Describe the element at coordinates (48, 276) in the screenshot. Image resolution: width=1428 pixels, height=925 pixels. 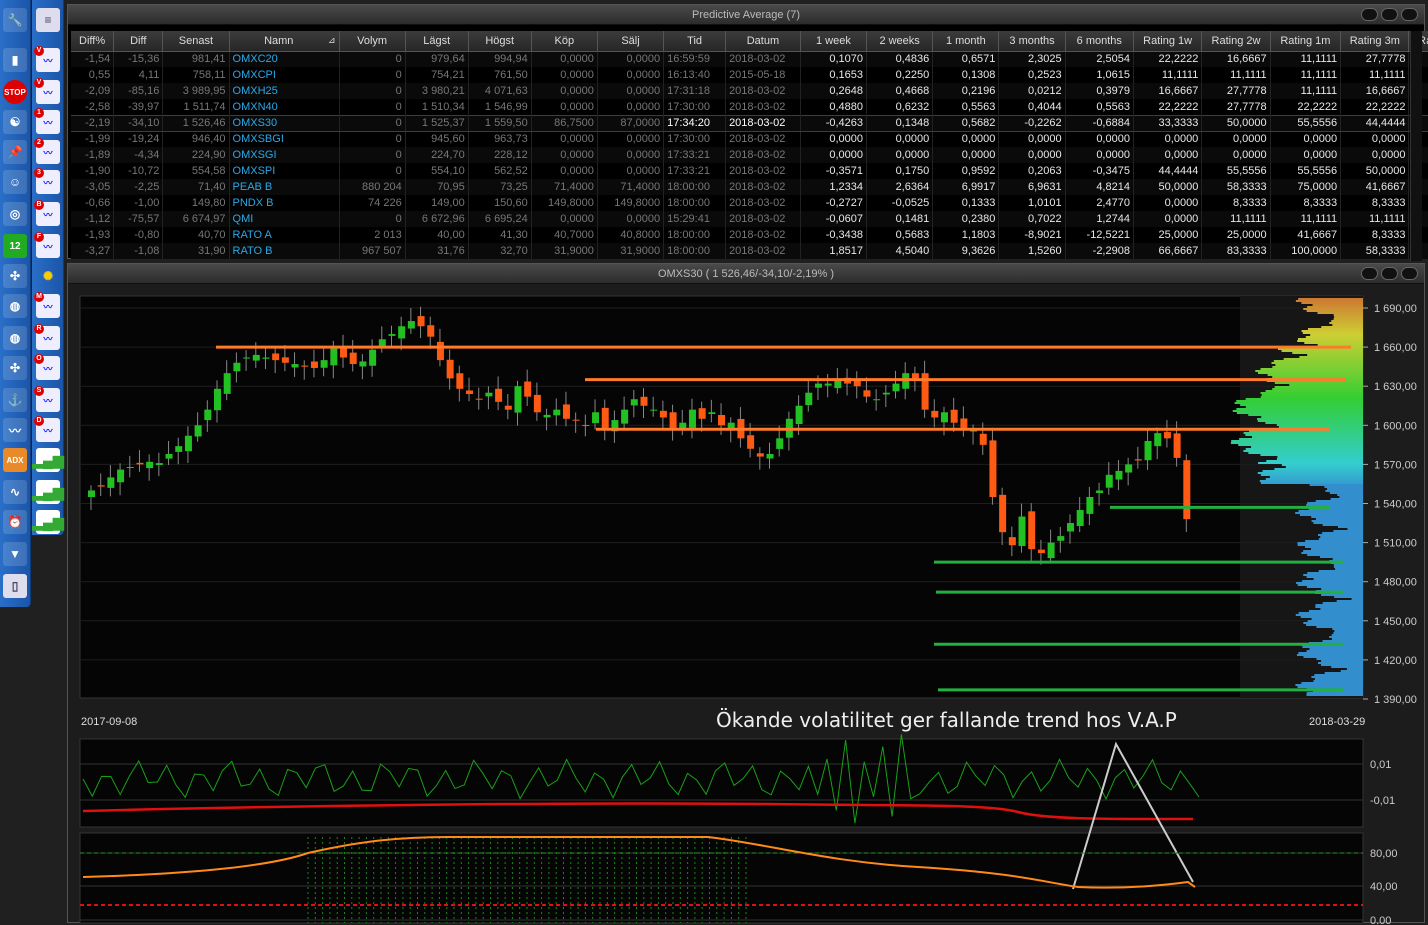
I see `molecule-icon: ✺` at that location.